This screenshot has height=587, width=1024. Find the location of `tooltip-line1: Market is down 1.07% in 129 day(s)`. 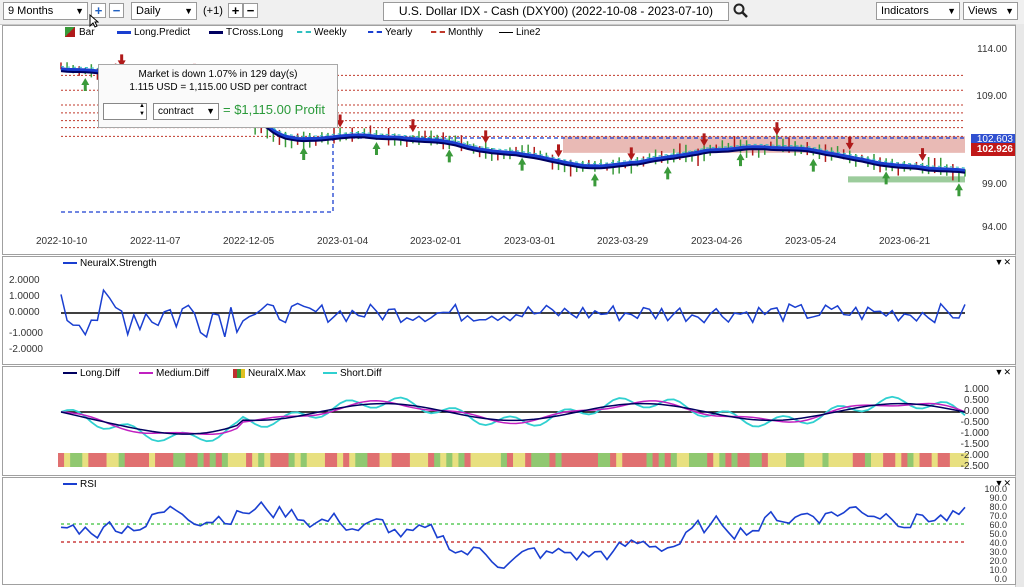

tooltip-line1: Market is down 1.07% in 129 day(s) is located at coordinates (218, 74).